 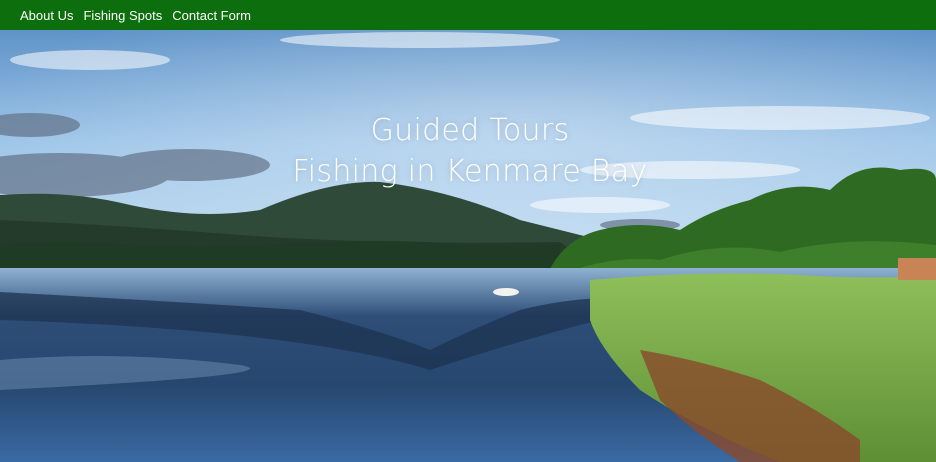 What do you see at coordinates (211, 15) in the screenshot?
I see `nav-link-contact-form: Contact Form` at bounding box center [211, 15].